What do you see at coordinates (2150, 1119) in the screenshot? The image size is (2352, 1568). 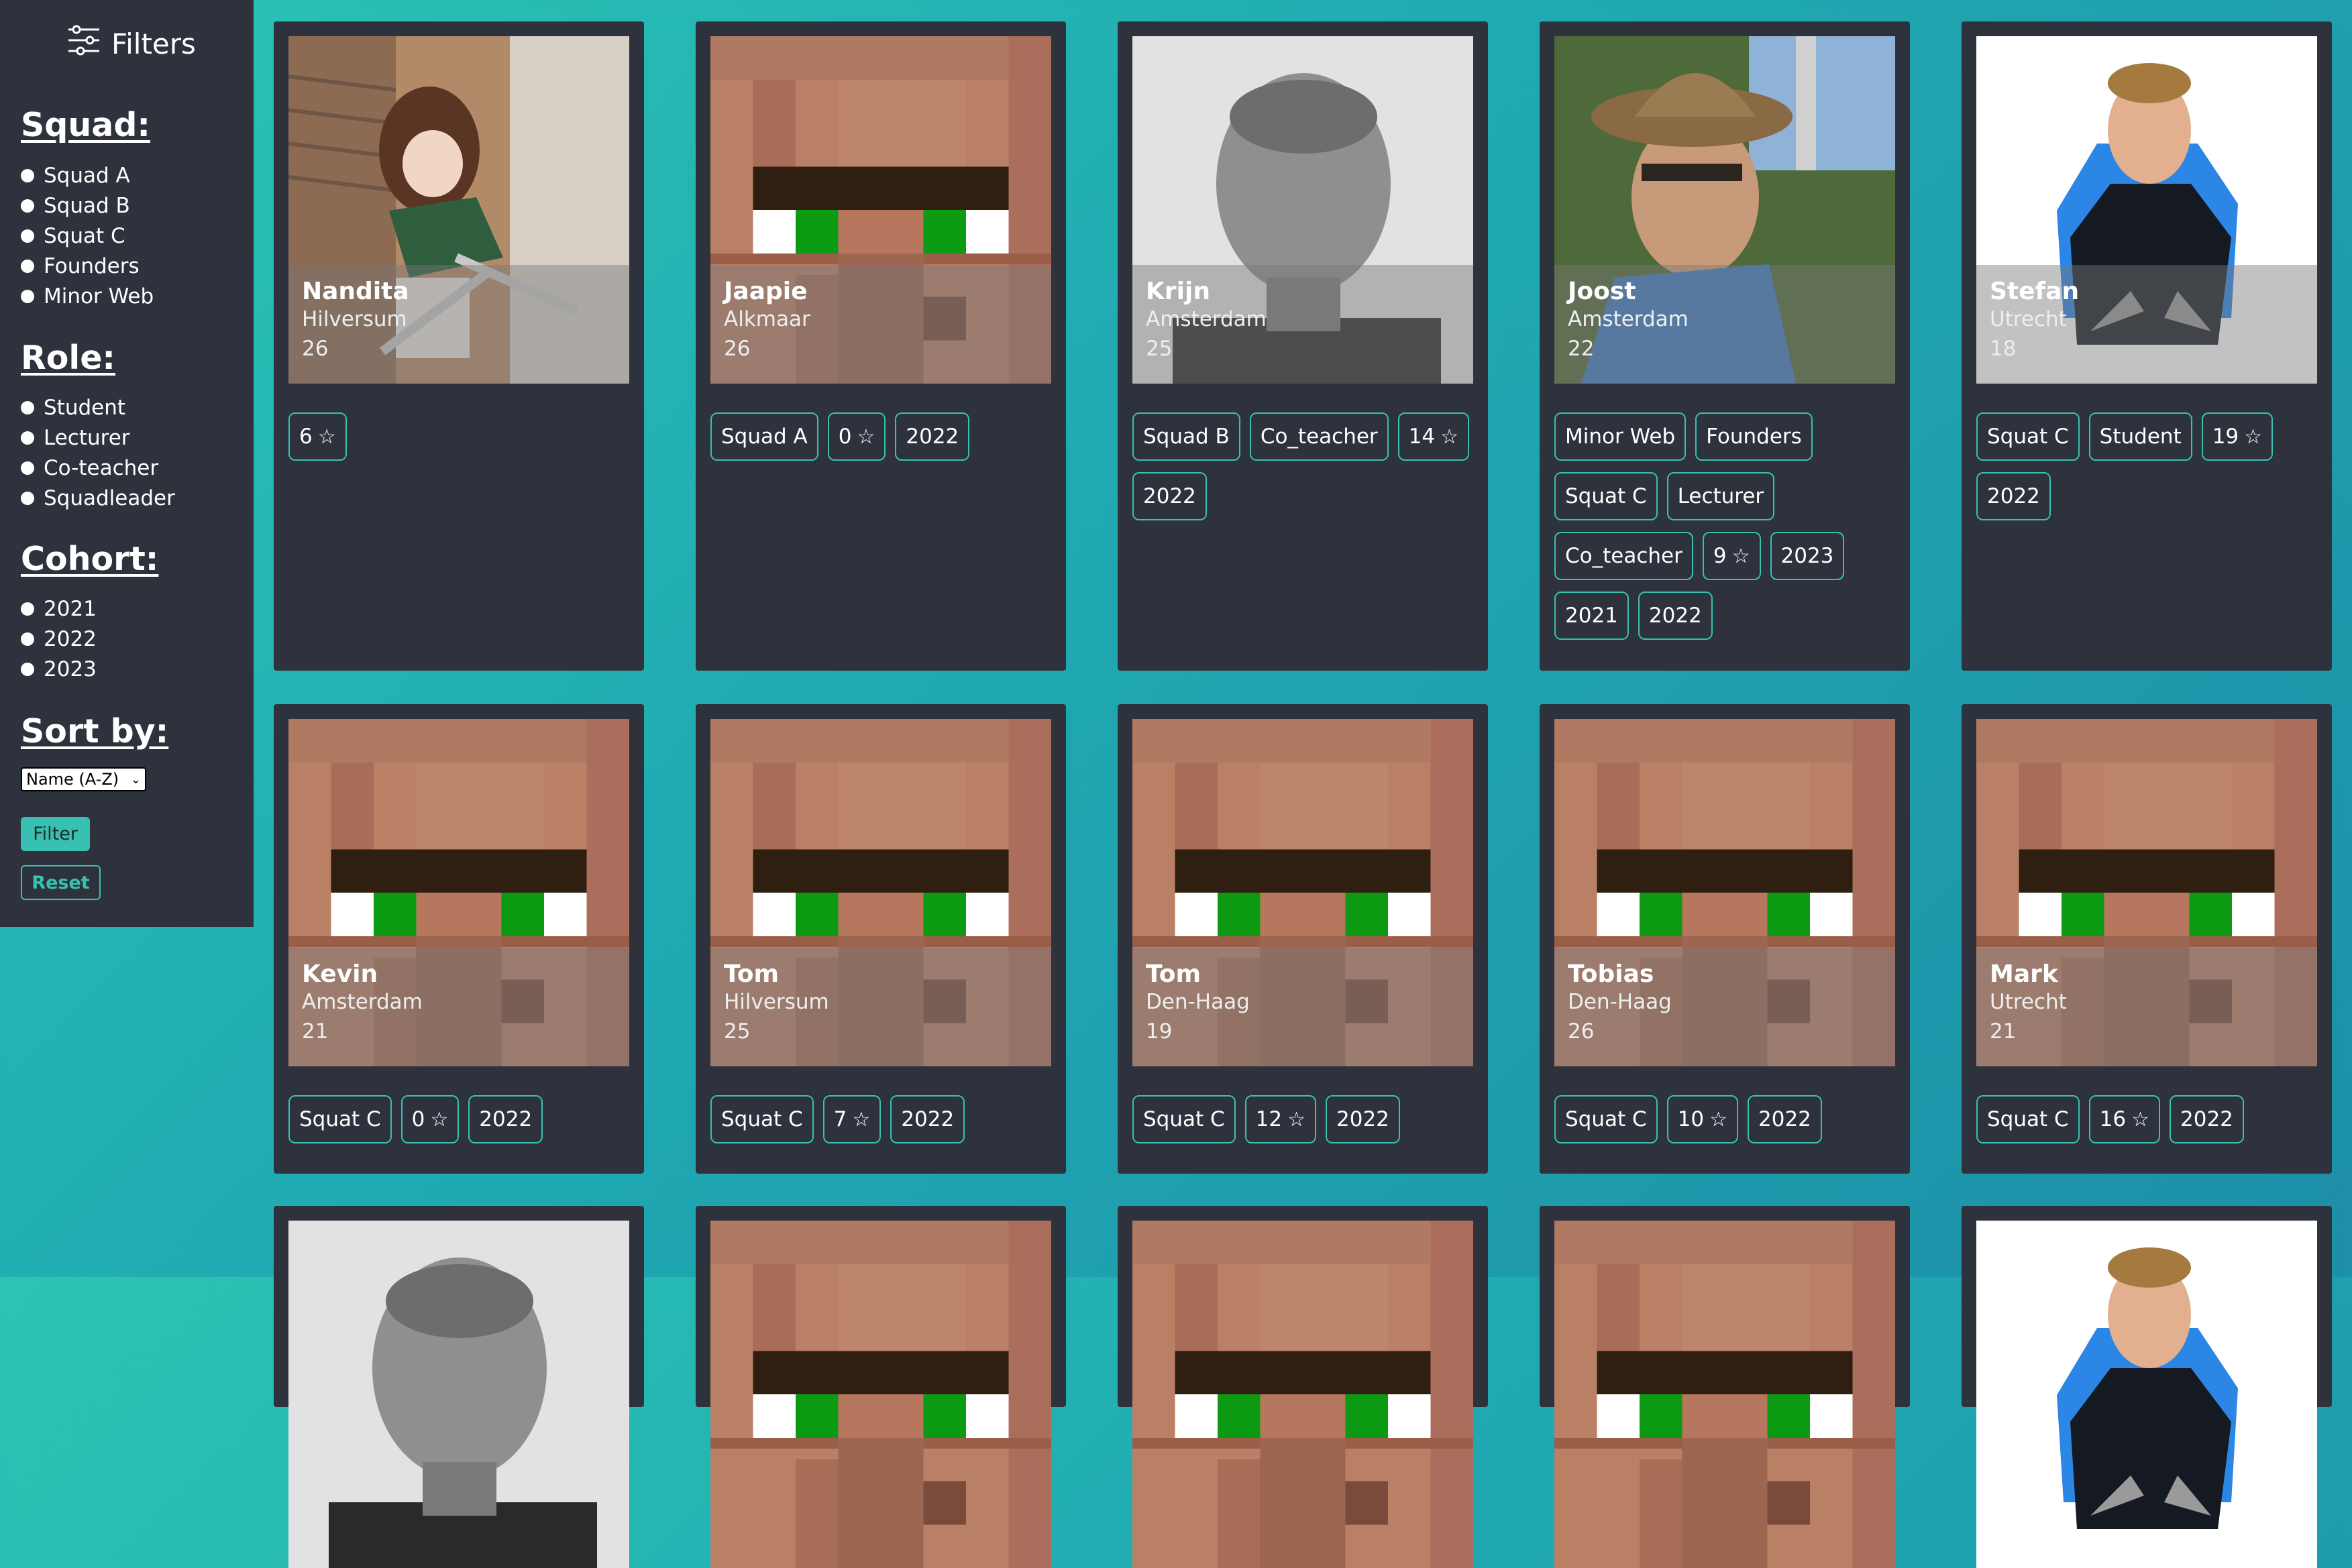 I see `tag-list: Squat C 16 ☆ 2022` at bounding box center [2150, 1119].